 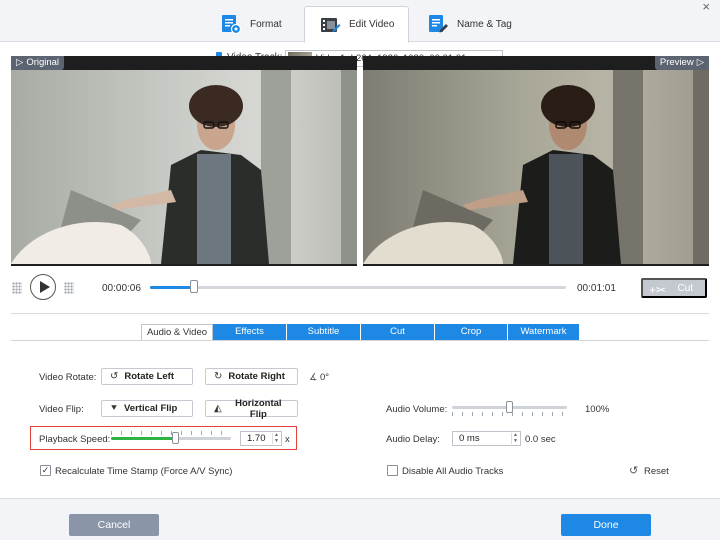 I want to click on rotate-right-label: Rotate Right, so click(x=256, y=376).